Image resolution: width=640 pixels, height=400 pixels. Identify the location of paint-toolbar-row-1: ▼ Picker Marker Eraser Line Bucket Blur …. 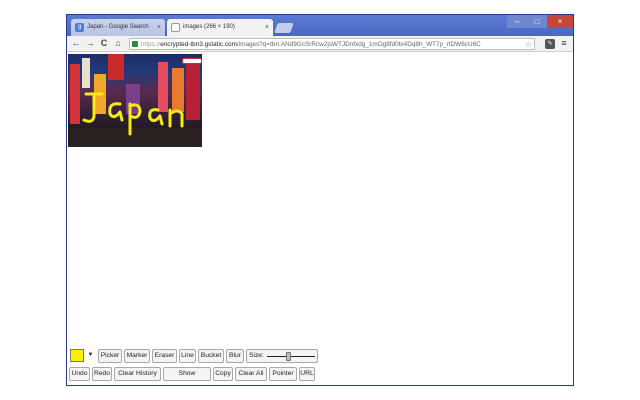
(320, 356).